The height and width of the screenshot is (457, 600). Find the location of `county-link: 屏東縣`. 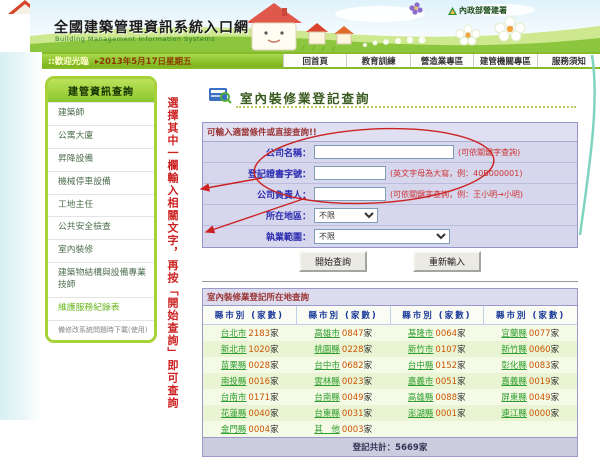

county-link: 屏東縣 is located at coordinates (514, 398).